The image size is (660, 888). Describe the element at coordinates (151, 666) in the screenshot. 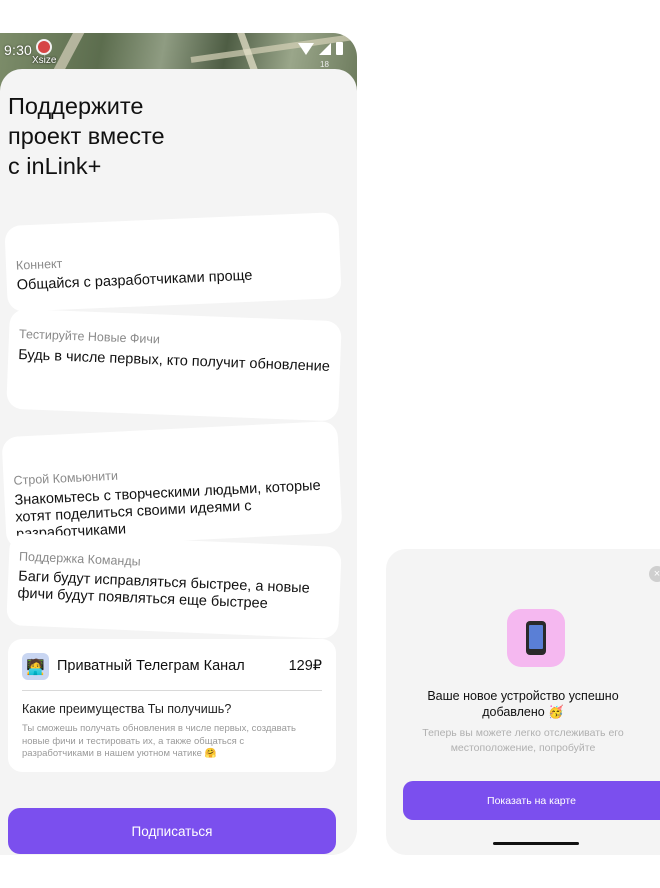

I see `plan-name: Приватный Телеграм Канал` at that location.